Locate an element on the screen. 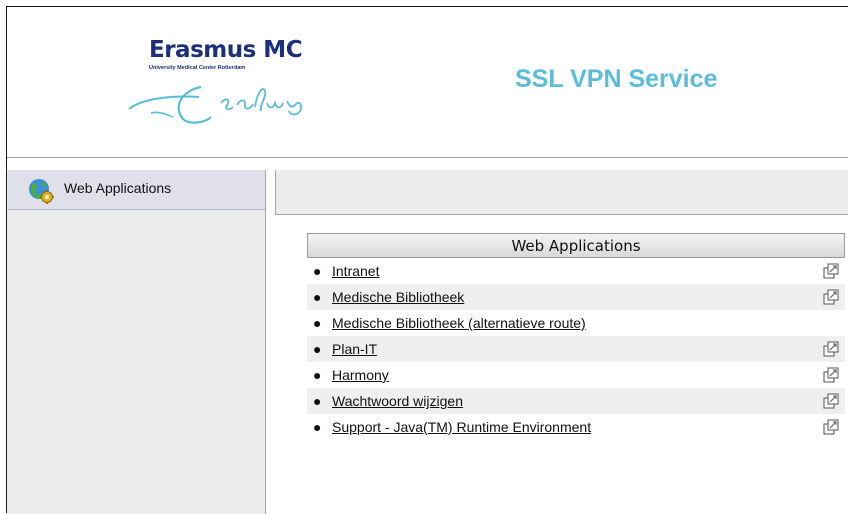 Image resolution: width=848 pixels, height=514 pixels. logo-title: Erasmus MC is located at coordinates (226, 50).